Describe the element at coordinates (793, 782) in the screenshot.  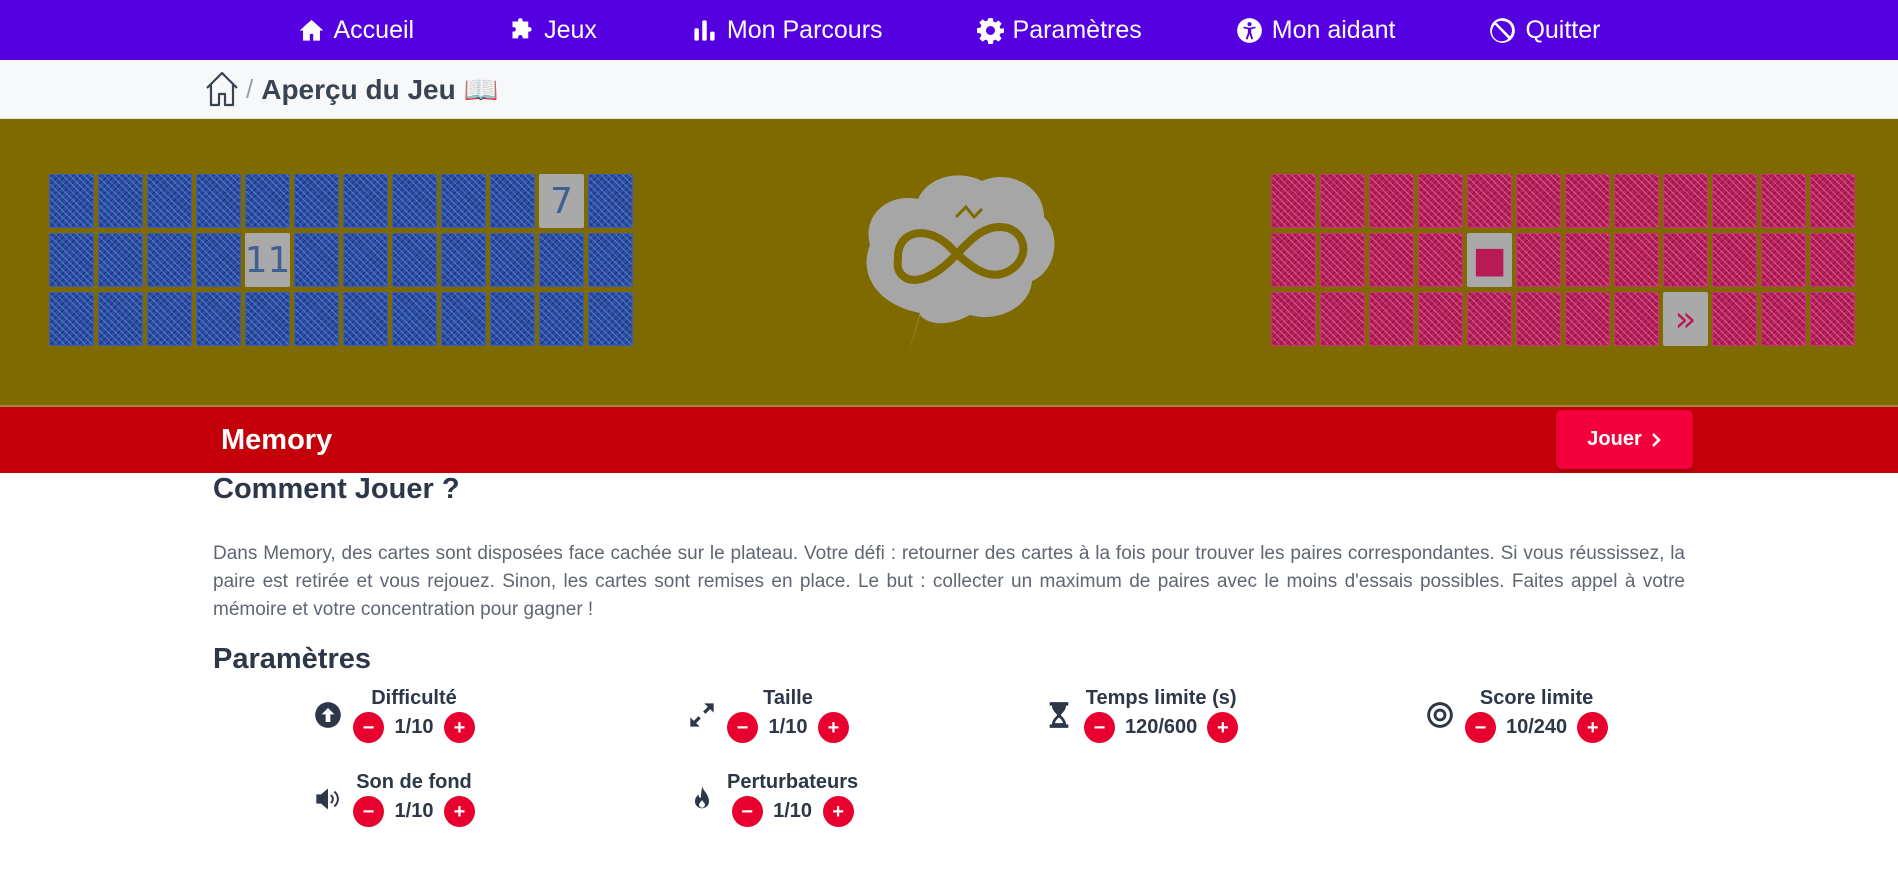
I see `param-disruptors-label: Perturbateurs` at that location.